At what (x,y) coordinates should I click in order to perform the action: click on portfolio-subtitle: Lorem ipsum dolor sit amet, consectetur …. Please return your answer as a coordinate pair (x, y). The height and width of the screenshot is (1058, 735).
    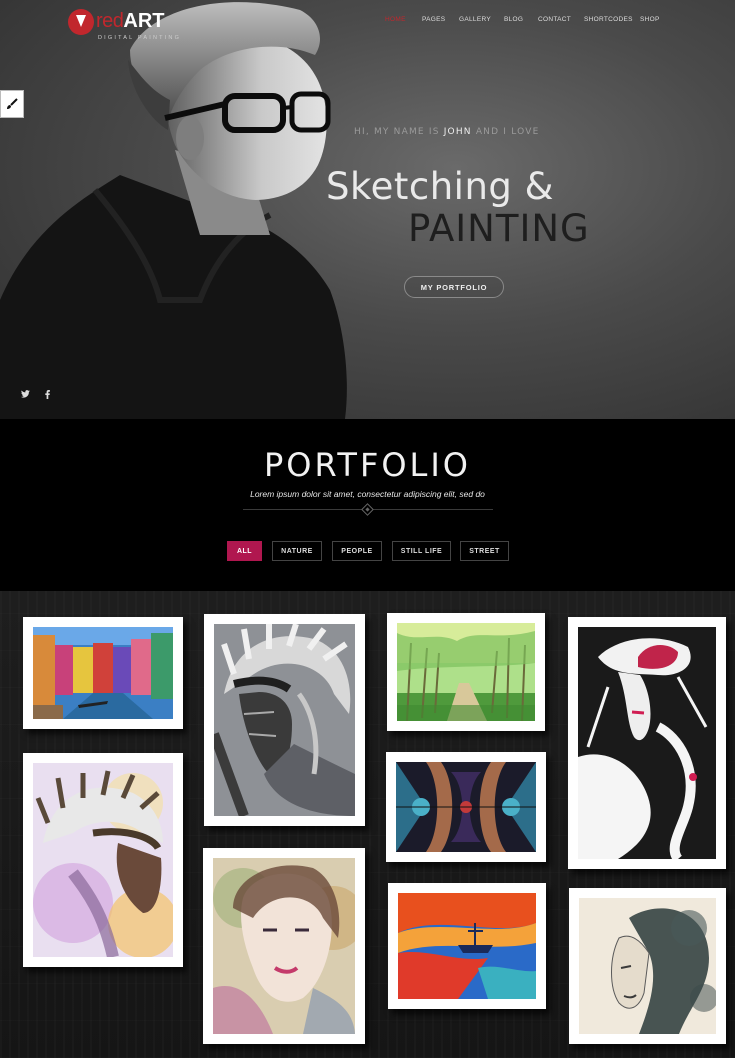
    Looking at the image, I should click on (367, 494).